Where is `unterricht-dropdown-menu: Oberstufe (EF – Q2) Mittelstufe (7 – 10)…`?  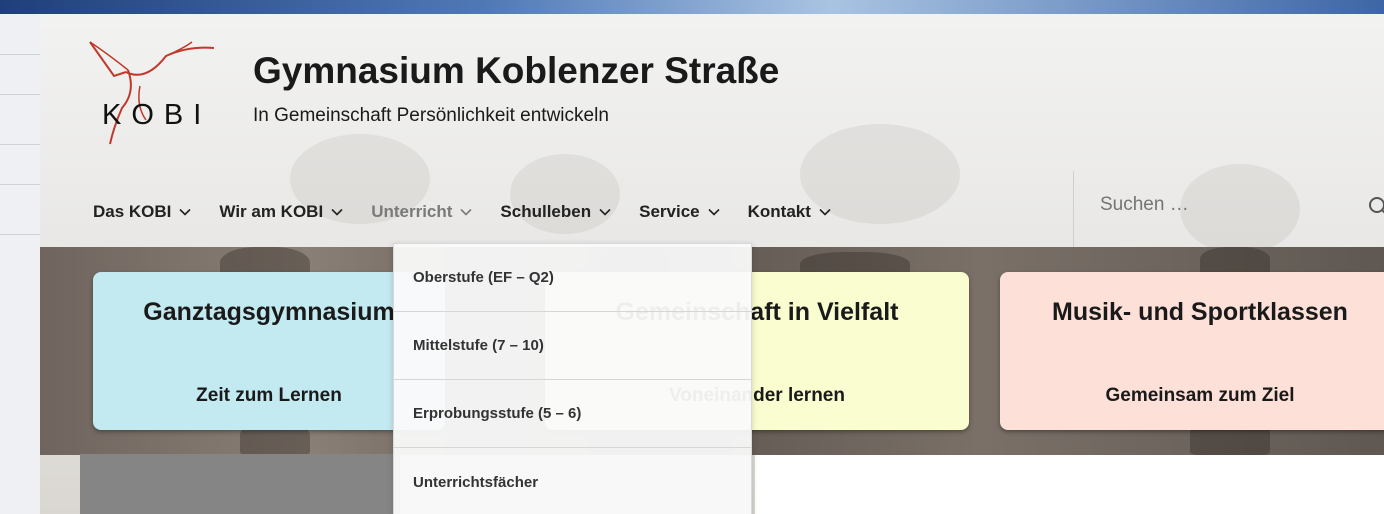 unterricht-dropdown-menu: Oberstufe (EF – Q2) Mittelstufe (7 – 10)… is located at coordinates (572, 378).